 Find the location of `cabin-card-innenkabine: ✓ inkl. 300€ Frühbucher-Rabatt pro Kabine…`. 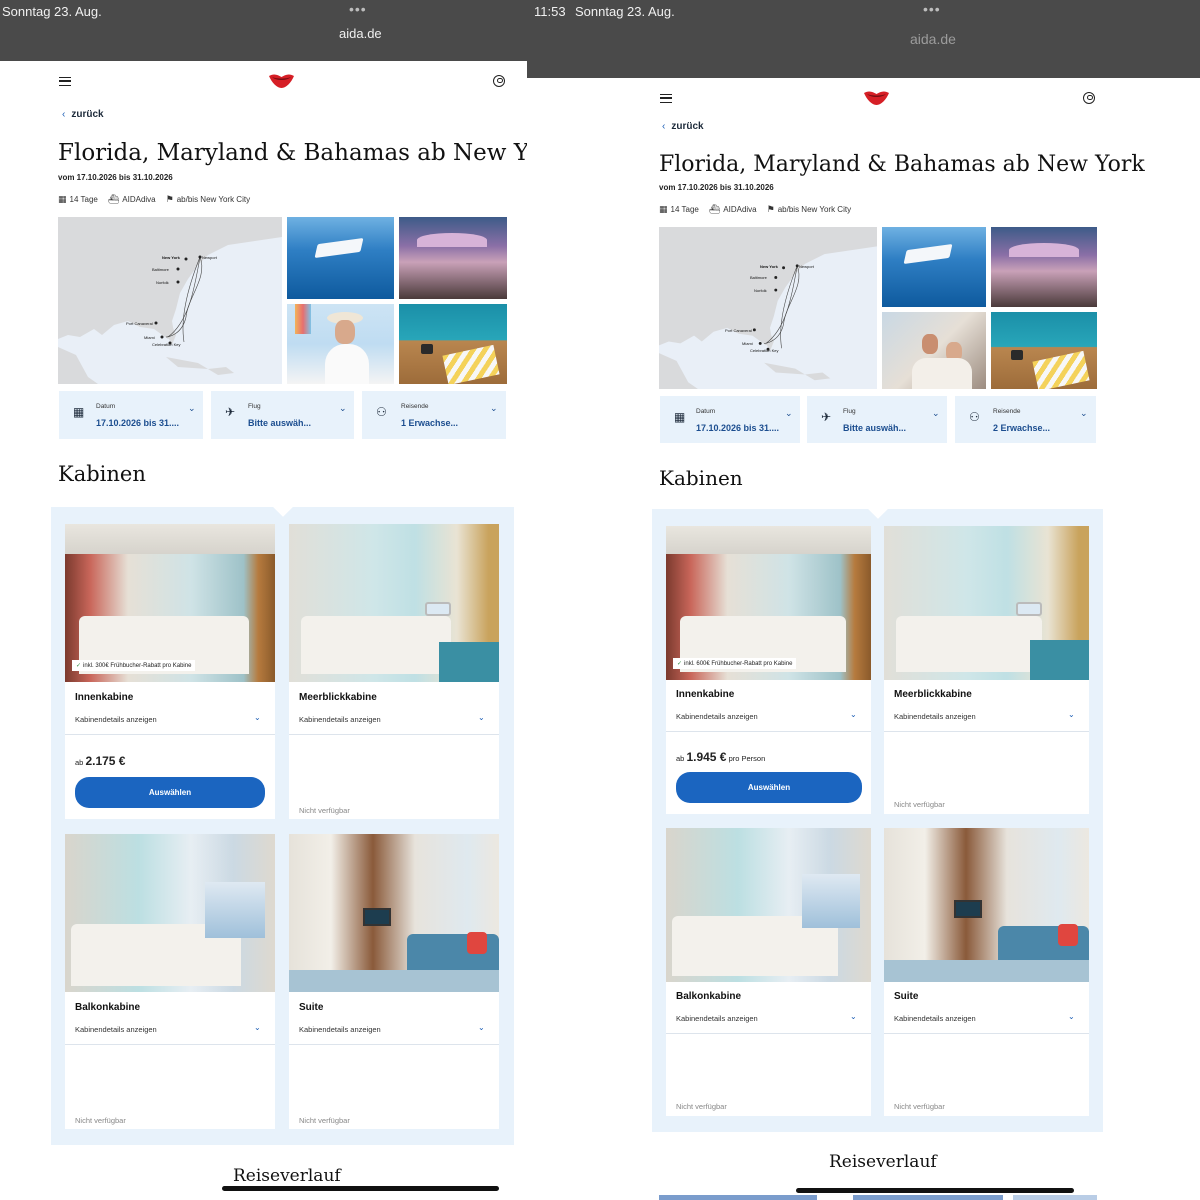

cabin-card-innenkabine: ✓ inkl. 300€ Frühbucher-Rabatt pro Kabine… is located at coordinates (170, 671).